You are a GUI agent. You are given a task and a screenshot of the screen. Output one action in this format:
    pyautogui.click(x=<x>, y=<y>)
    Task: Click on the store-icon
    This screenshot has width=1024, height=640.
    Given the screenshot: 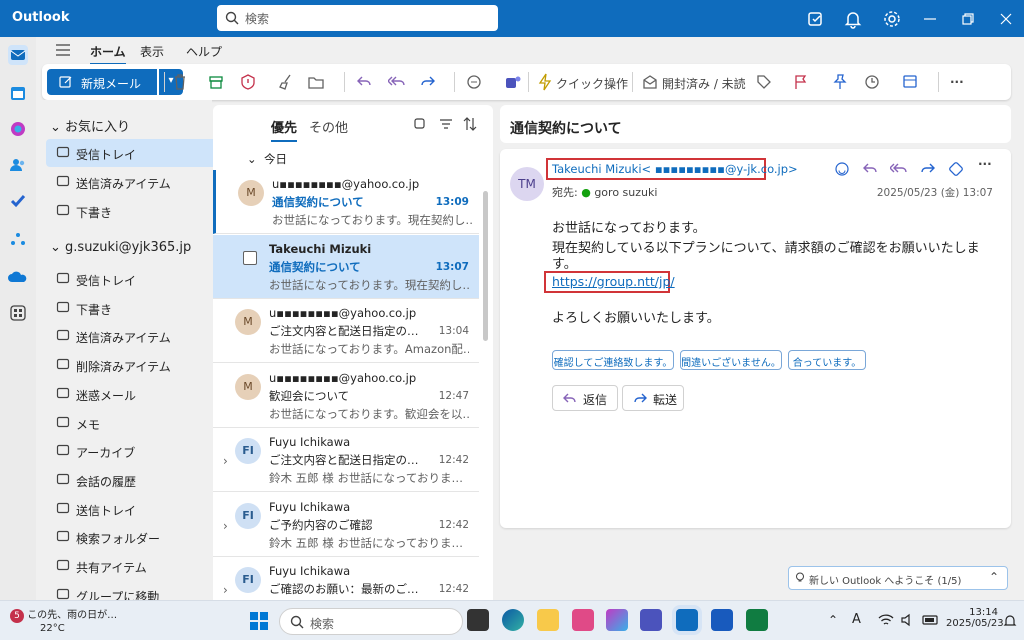 What is the action you would take?
    pyautogui.click(x=583, y=620)
    